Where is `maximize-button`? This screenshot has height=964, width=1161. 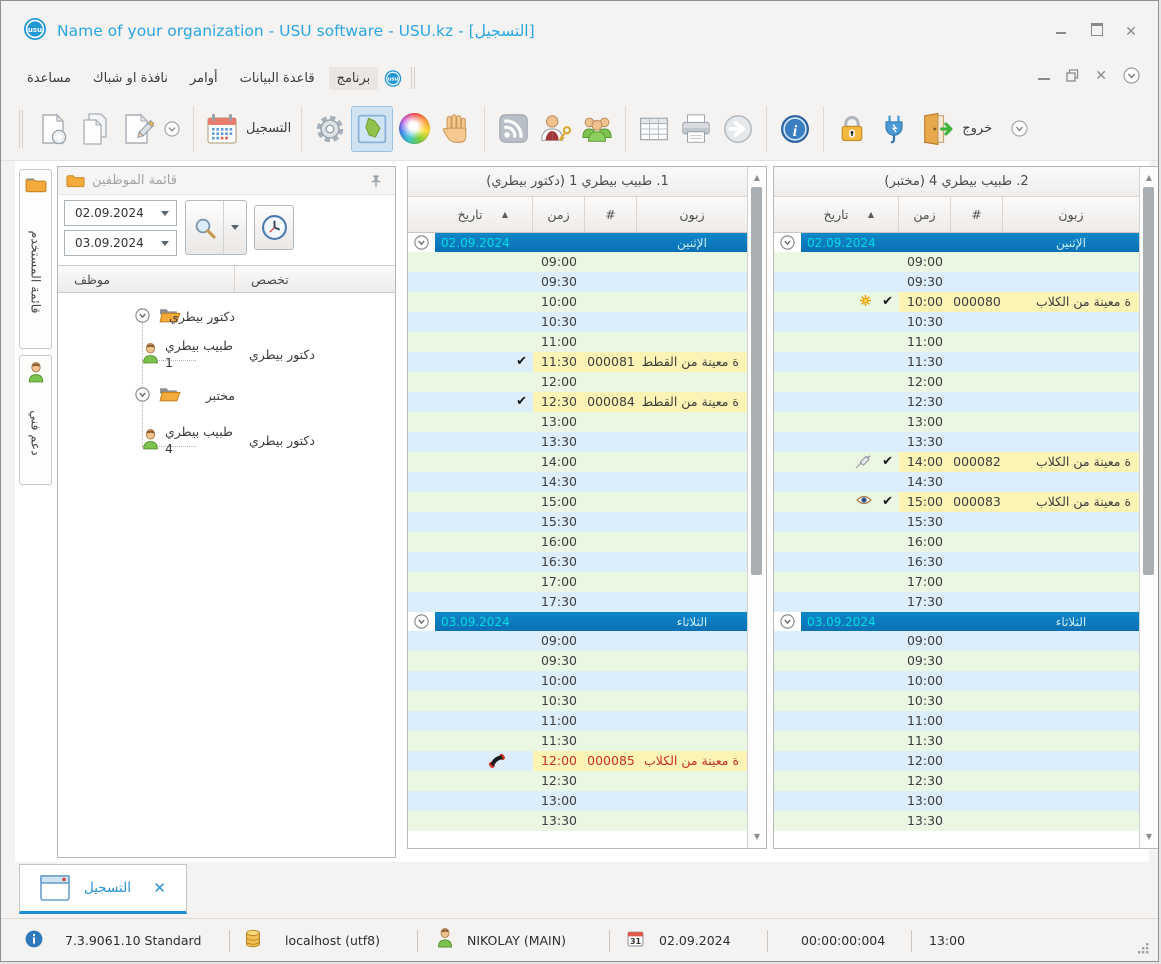 maximize-button is located at coordinates (1097, 32).